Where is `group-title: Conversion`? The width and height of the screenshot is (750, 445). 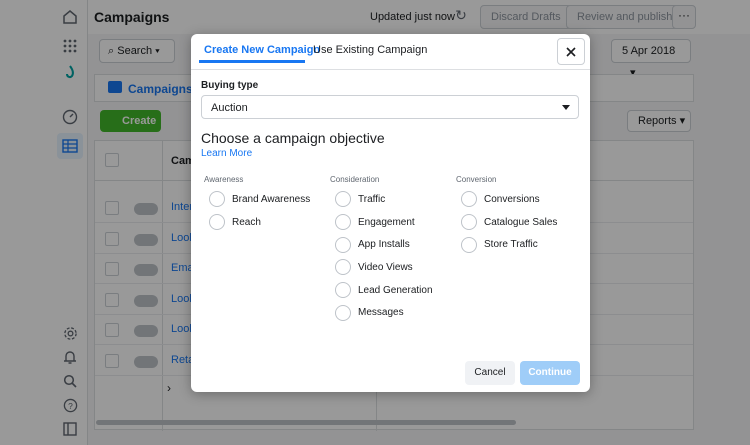 group-title: Conversion is located at coordinates (476, 179).